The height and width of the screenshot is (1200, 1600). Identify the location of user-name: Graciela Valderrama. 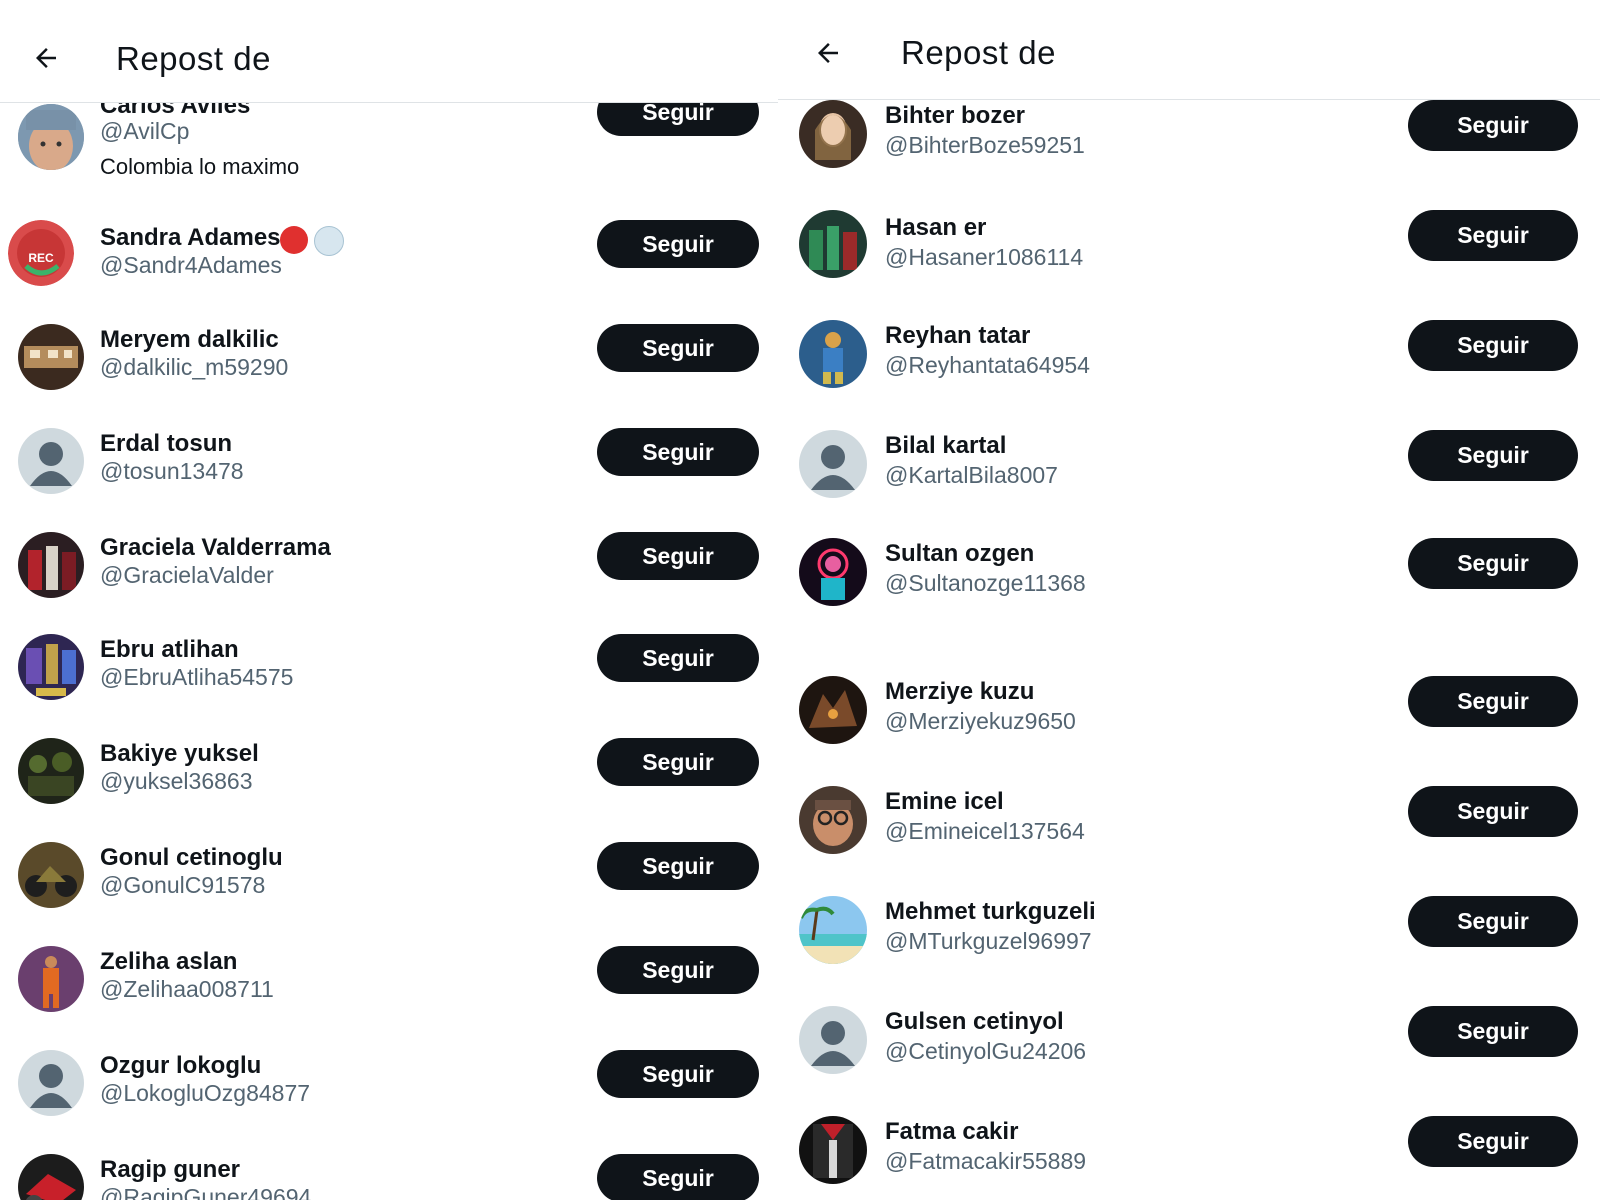
(215, 548).